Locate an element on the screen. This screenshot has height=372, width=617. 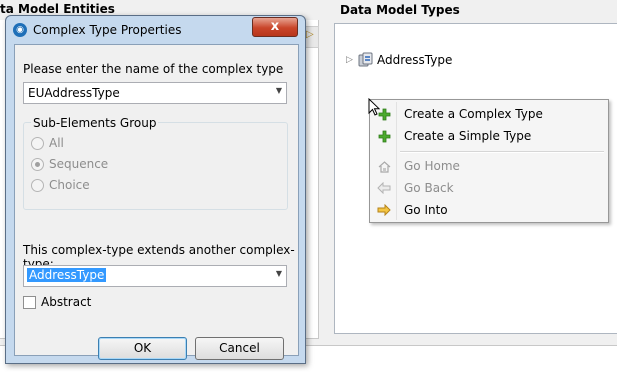
menu-item-label: Go Into is located at coordinates (426, 210).